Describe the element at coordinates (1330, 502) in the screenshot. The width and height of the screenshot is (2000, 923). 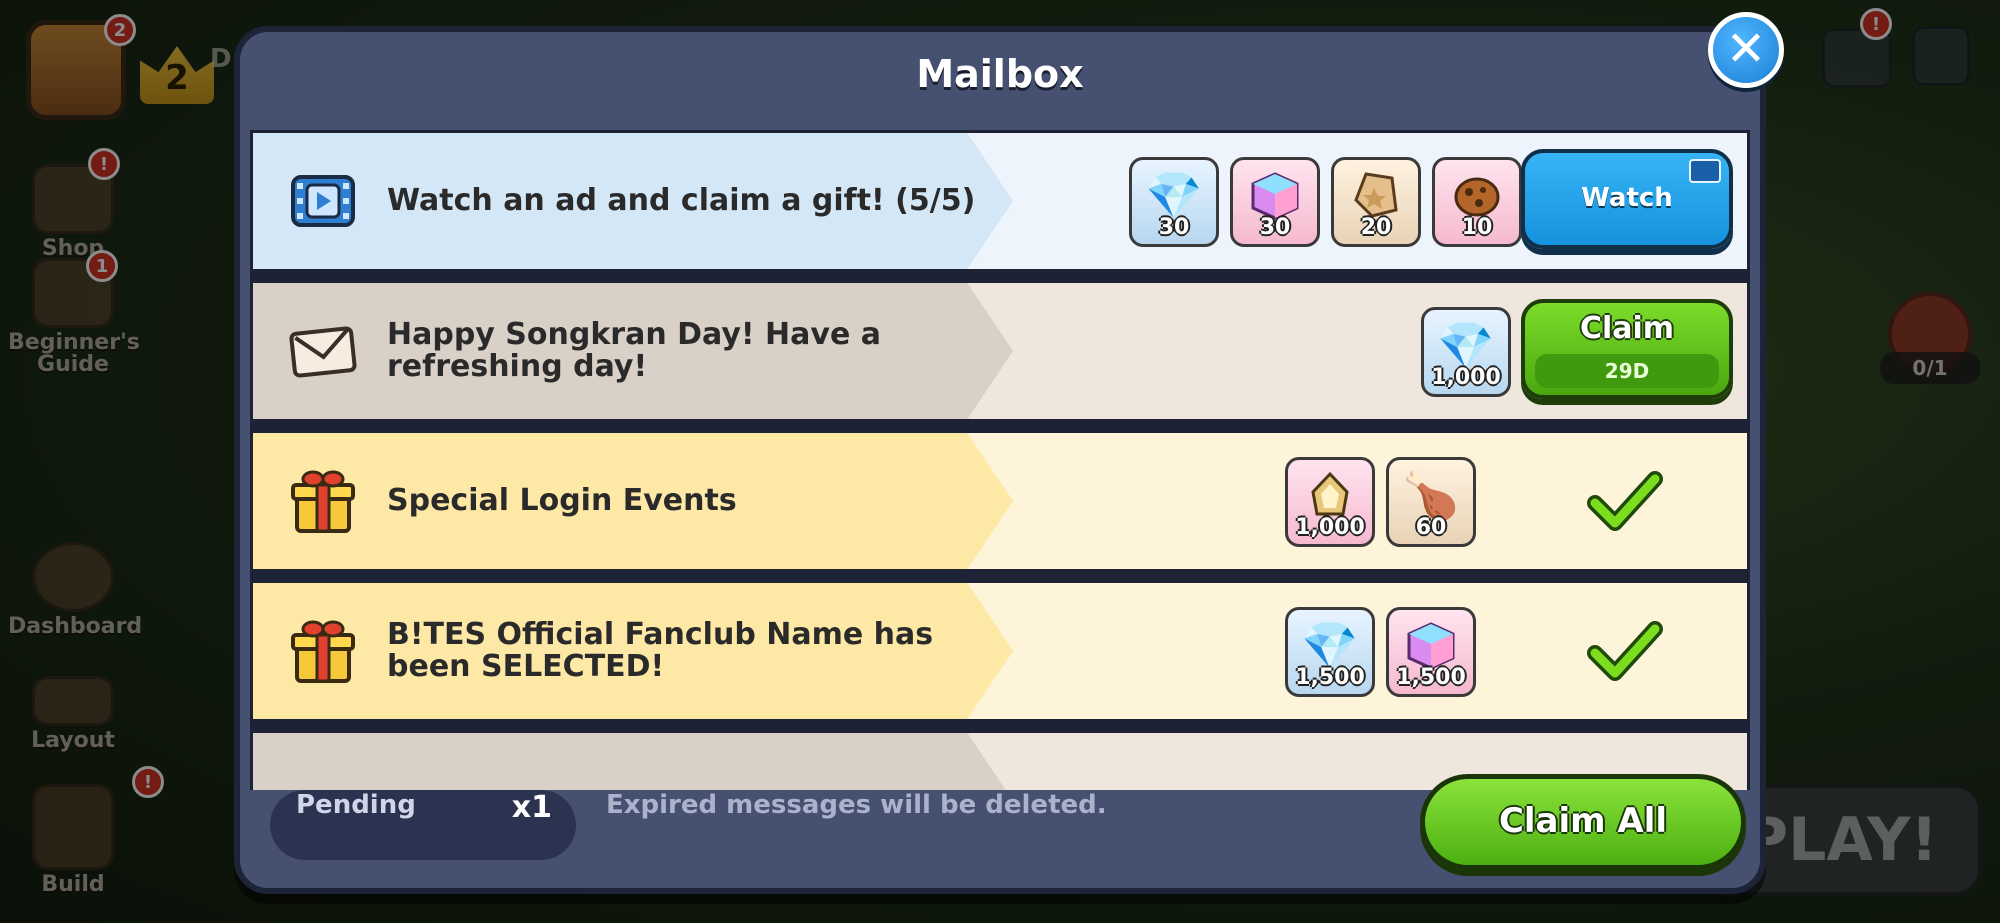
I see `reward-cookie-cutter: 1,000` at that location.